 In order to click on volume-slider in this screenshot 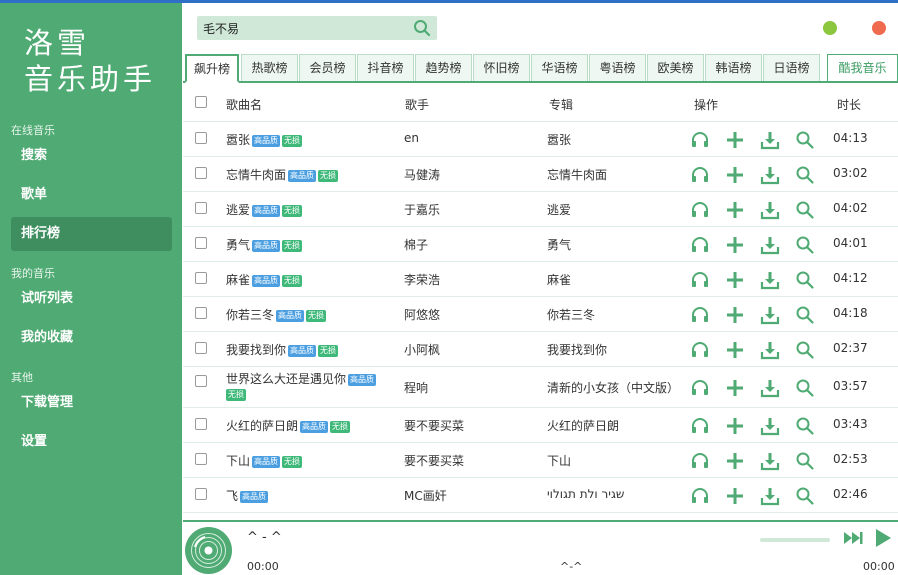, I will do `click(795, 540)`.